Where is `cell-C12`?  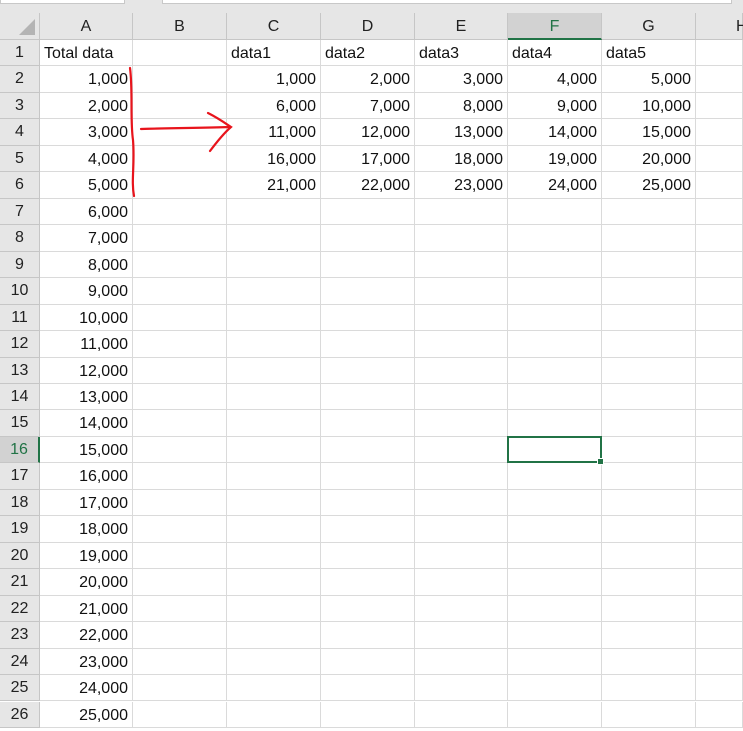 cell-C12 is located at coordinates (274, 344).